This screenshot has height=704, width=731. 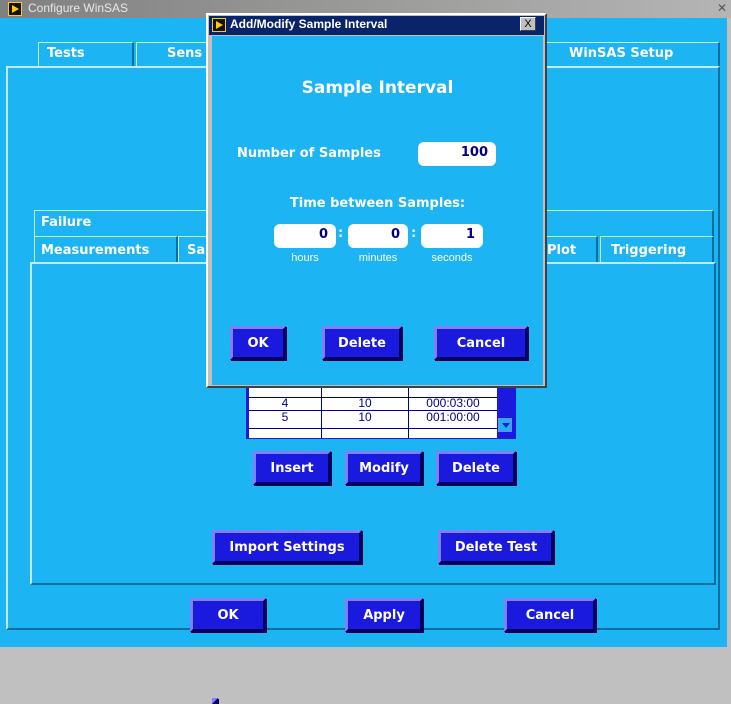 What do you see at coordinates (78, 8) in the screenshot?
I see `window-title: Configure WinSAS` at bounding box center [78, 8].